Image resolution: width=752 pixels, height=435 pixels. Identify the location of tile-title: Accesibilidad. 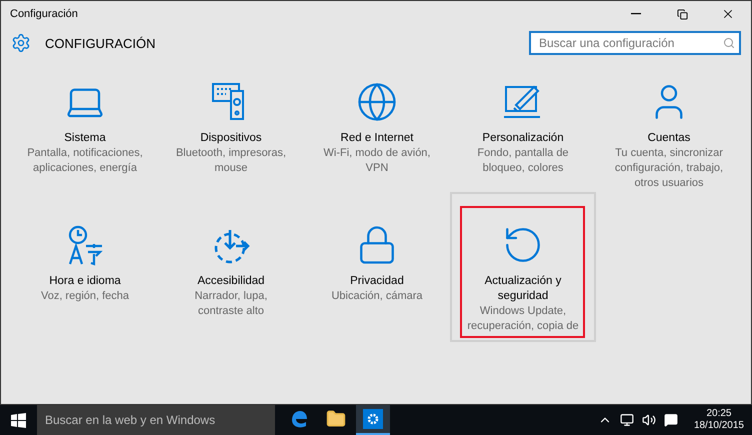
(231, 281).